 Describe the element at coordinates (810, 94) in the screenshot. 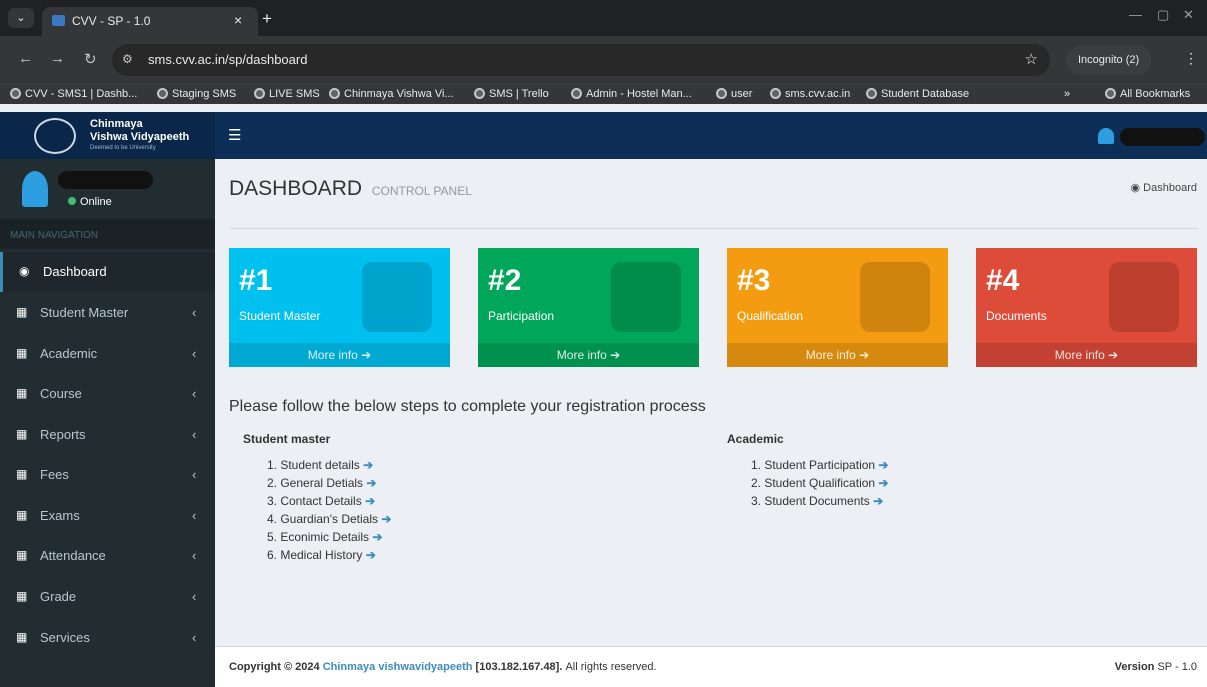

I see `bookmark-item: sms.cvv.ac.in` at that location.